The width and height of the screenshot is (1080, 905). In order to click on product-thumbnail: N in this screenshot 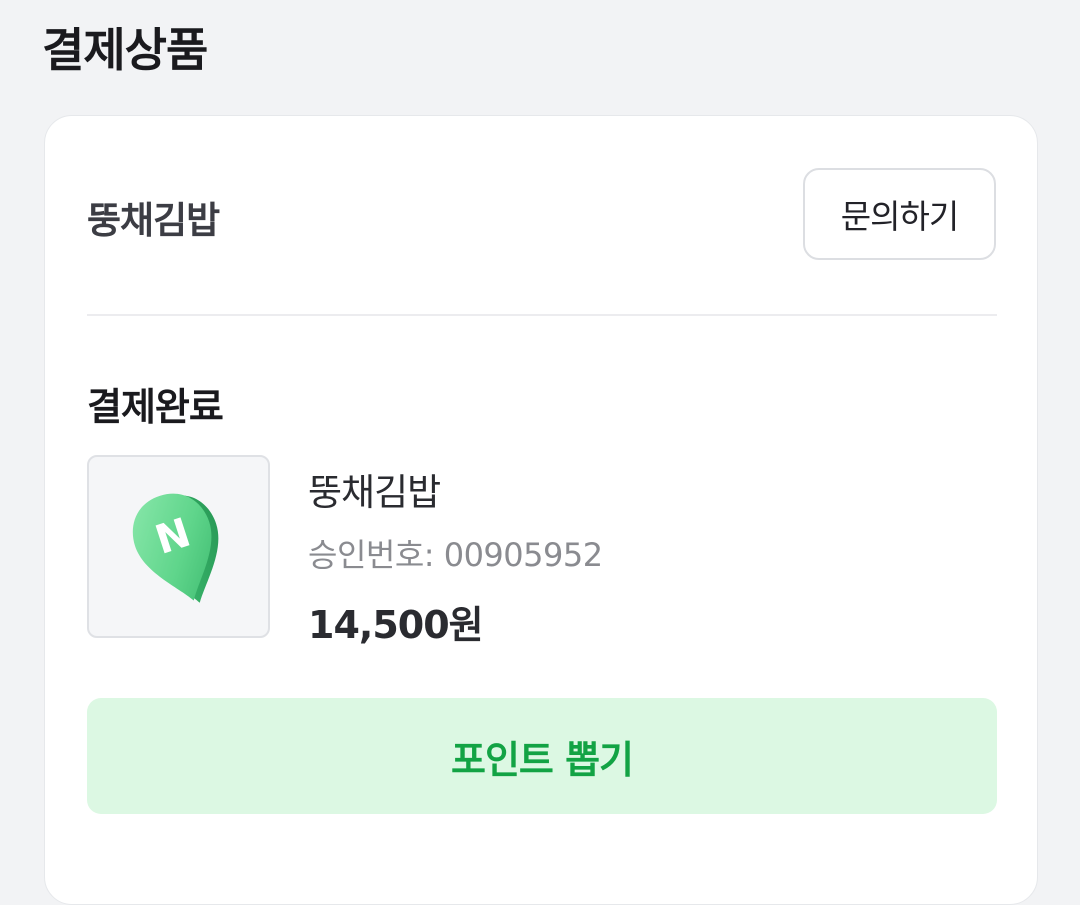, I will do `click(178, 546)`.